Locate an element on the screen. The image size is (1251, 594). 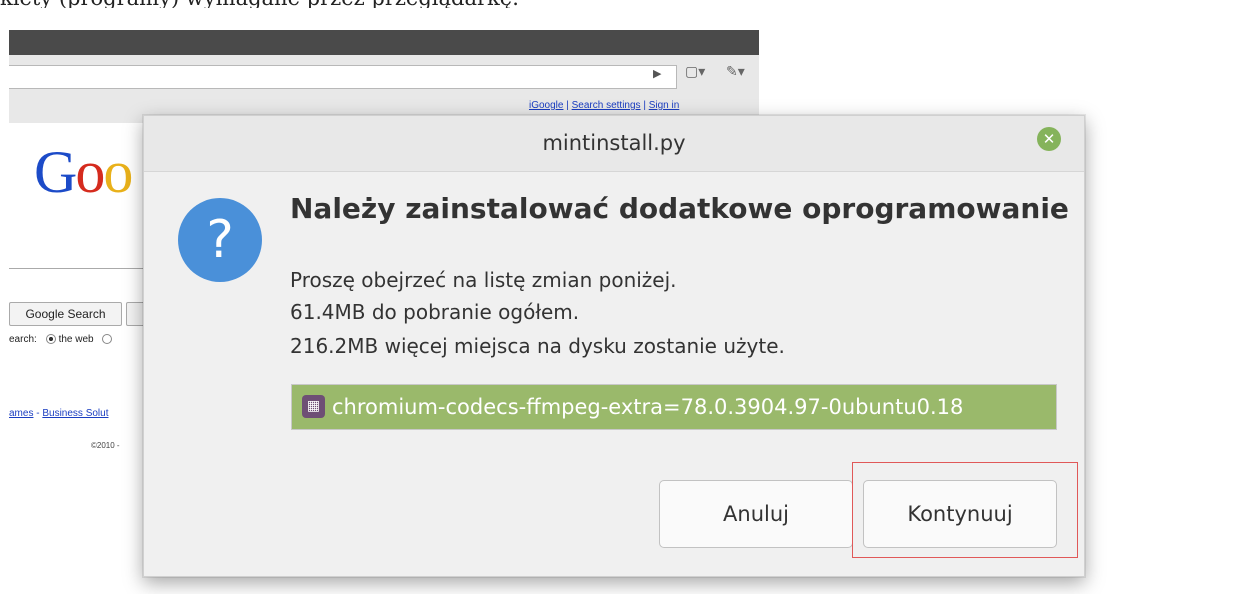
go-arrow-icon: ▶ is located at coordinates (657, 73).